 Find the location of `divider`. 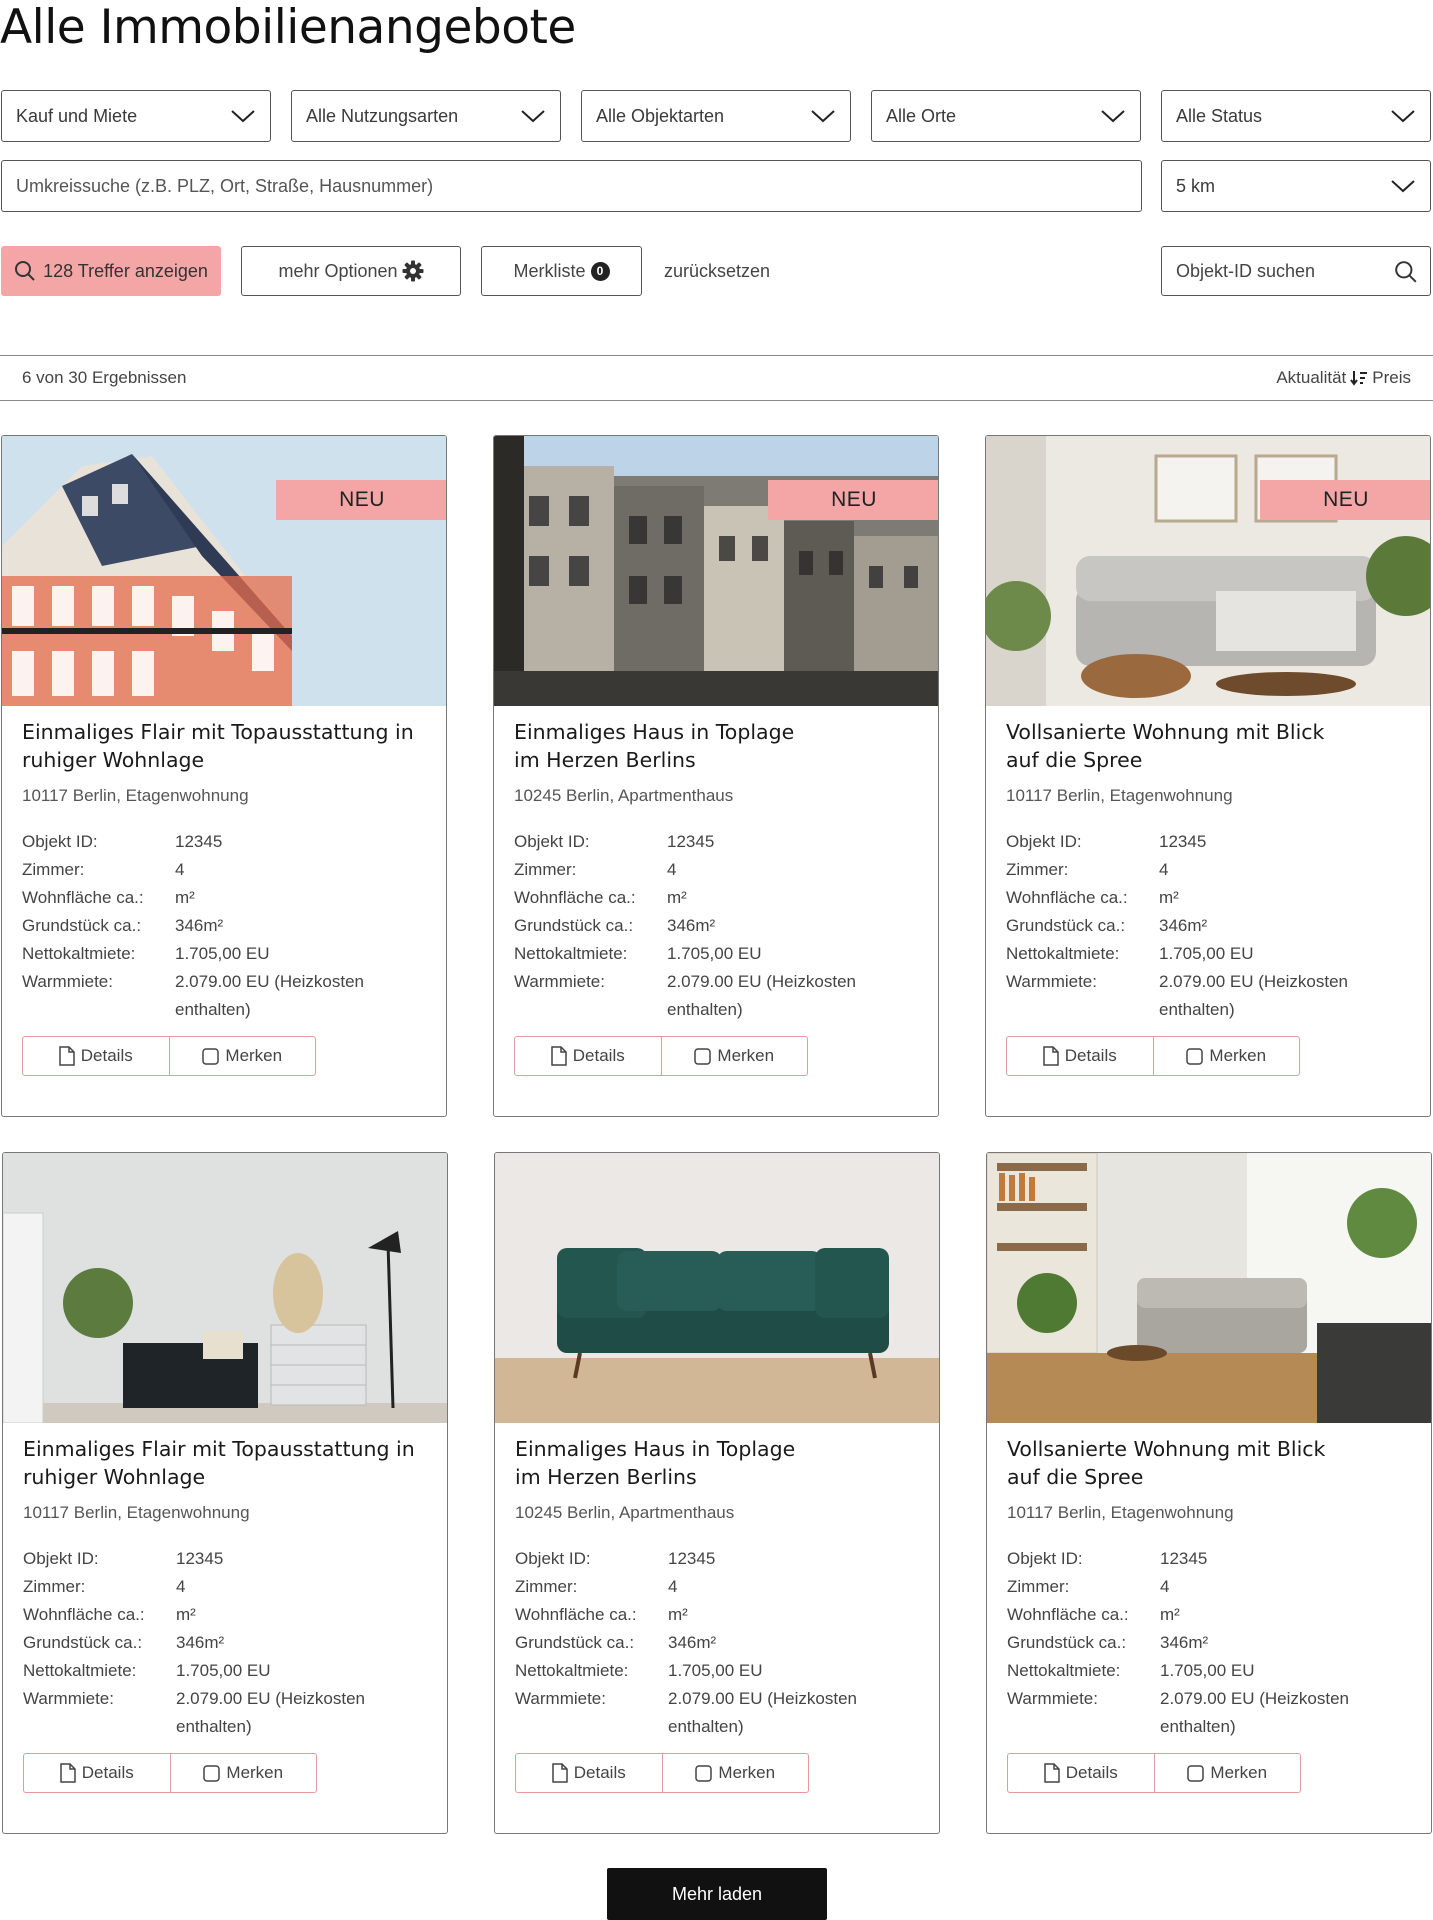

divider is located at coordinates (716, 355).